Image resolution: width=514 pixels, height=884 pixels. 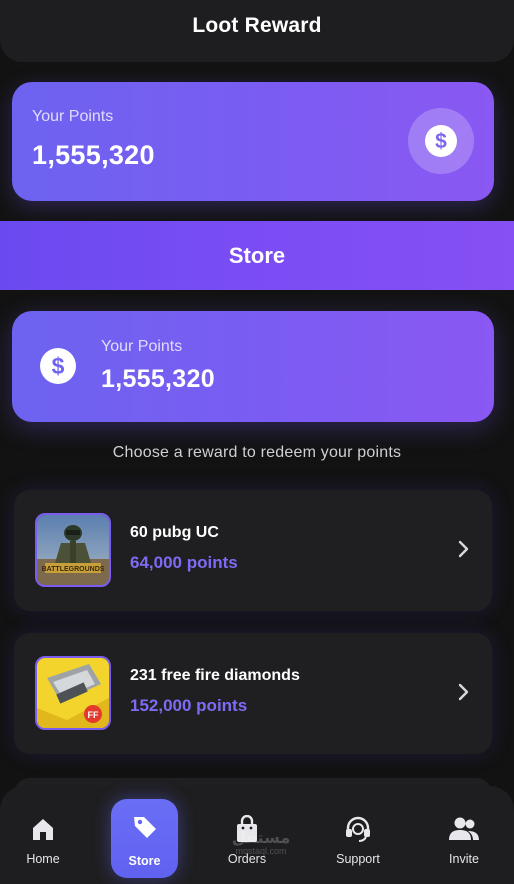 What do you see at coordinates (73, 116) in the screenshot?
I see `points-label: Your Points` at bounding box center [73, 116].